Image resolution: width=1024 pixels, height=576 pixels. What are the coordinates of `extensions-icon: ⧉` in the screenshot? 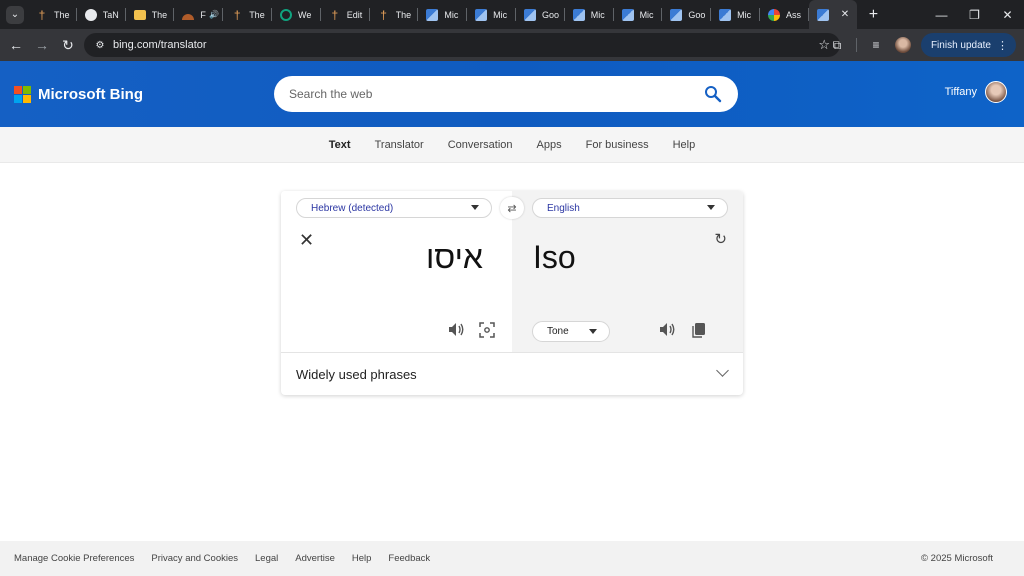 It's located at (837, 45).